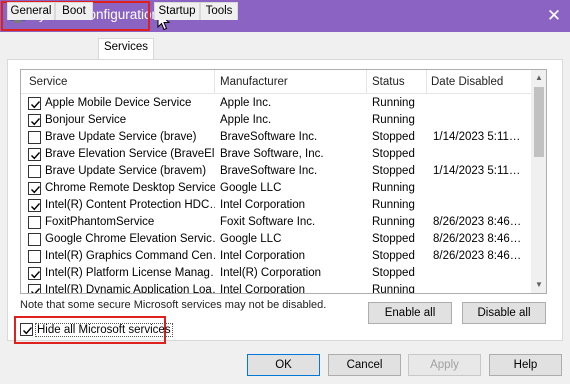 This screenshot has height=384, width=570. I want to click on ok-button: OK, so click(283, 365).